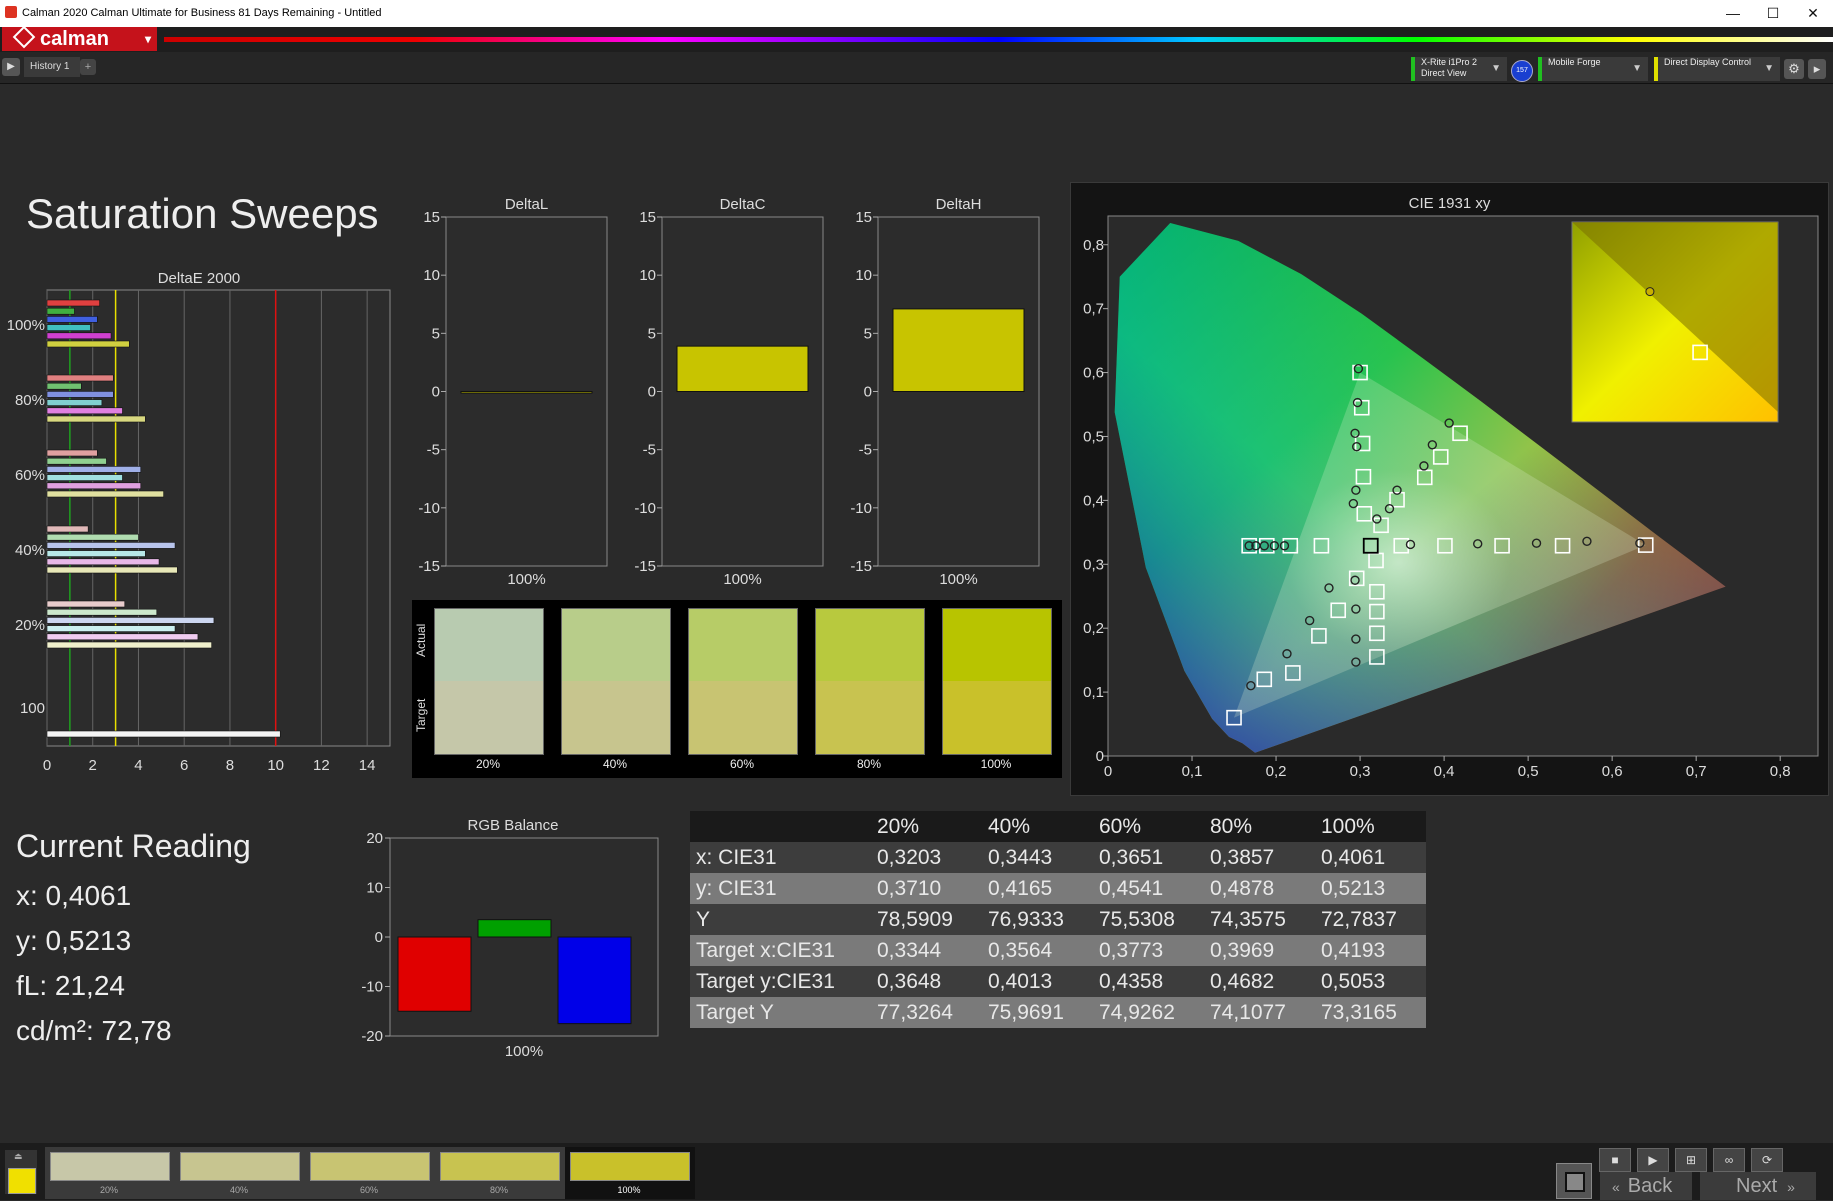 This screenshot has width=1833, height=1201. I want to click on back-button: « Back, so click(1646, 1186).